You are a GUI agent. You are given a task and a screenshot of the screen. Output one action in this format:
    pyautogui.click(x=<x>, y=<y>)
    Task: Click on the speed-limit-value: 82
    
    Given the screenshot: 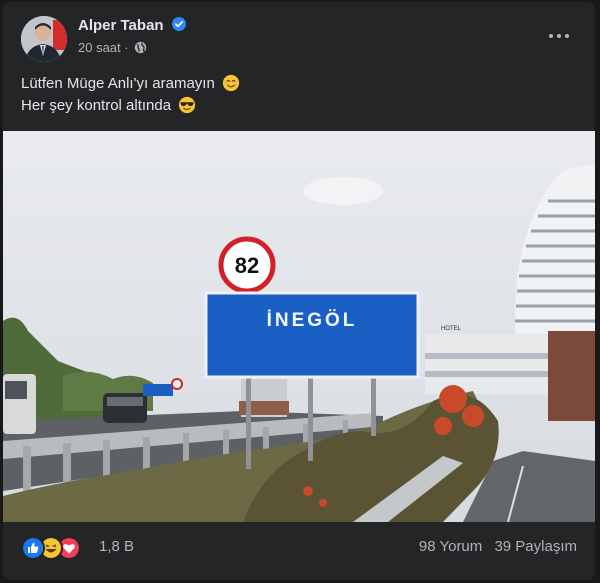 What is the action you would take?
    pyautogui.click(x=247, y=265)
    